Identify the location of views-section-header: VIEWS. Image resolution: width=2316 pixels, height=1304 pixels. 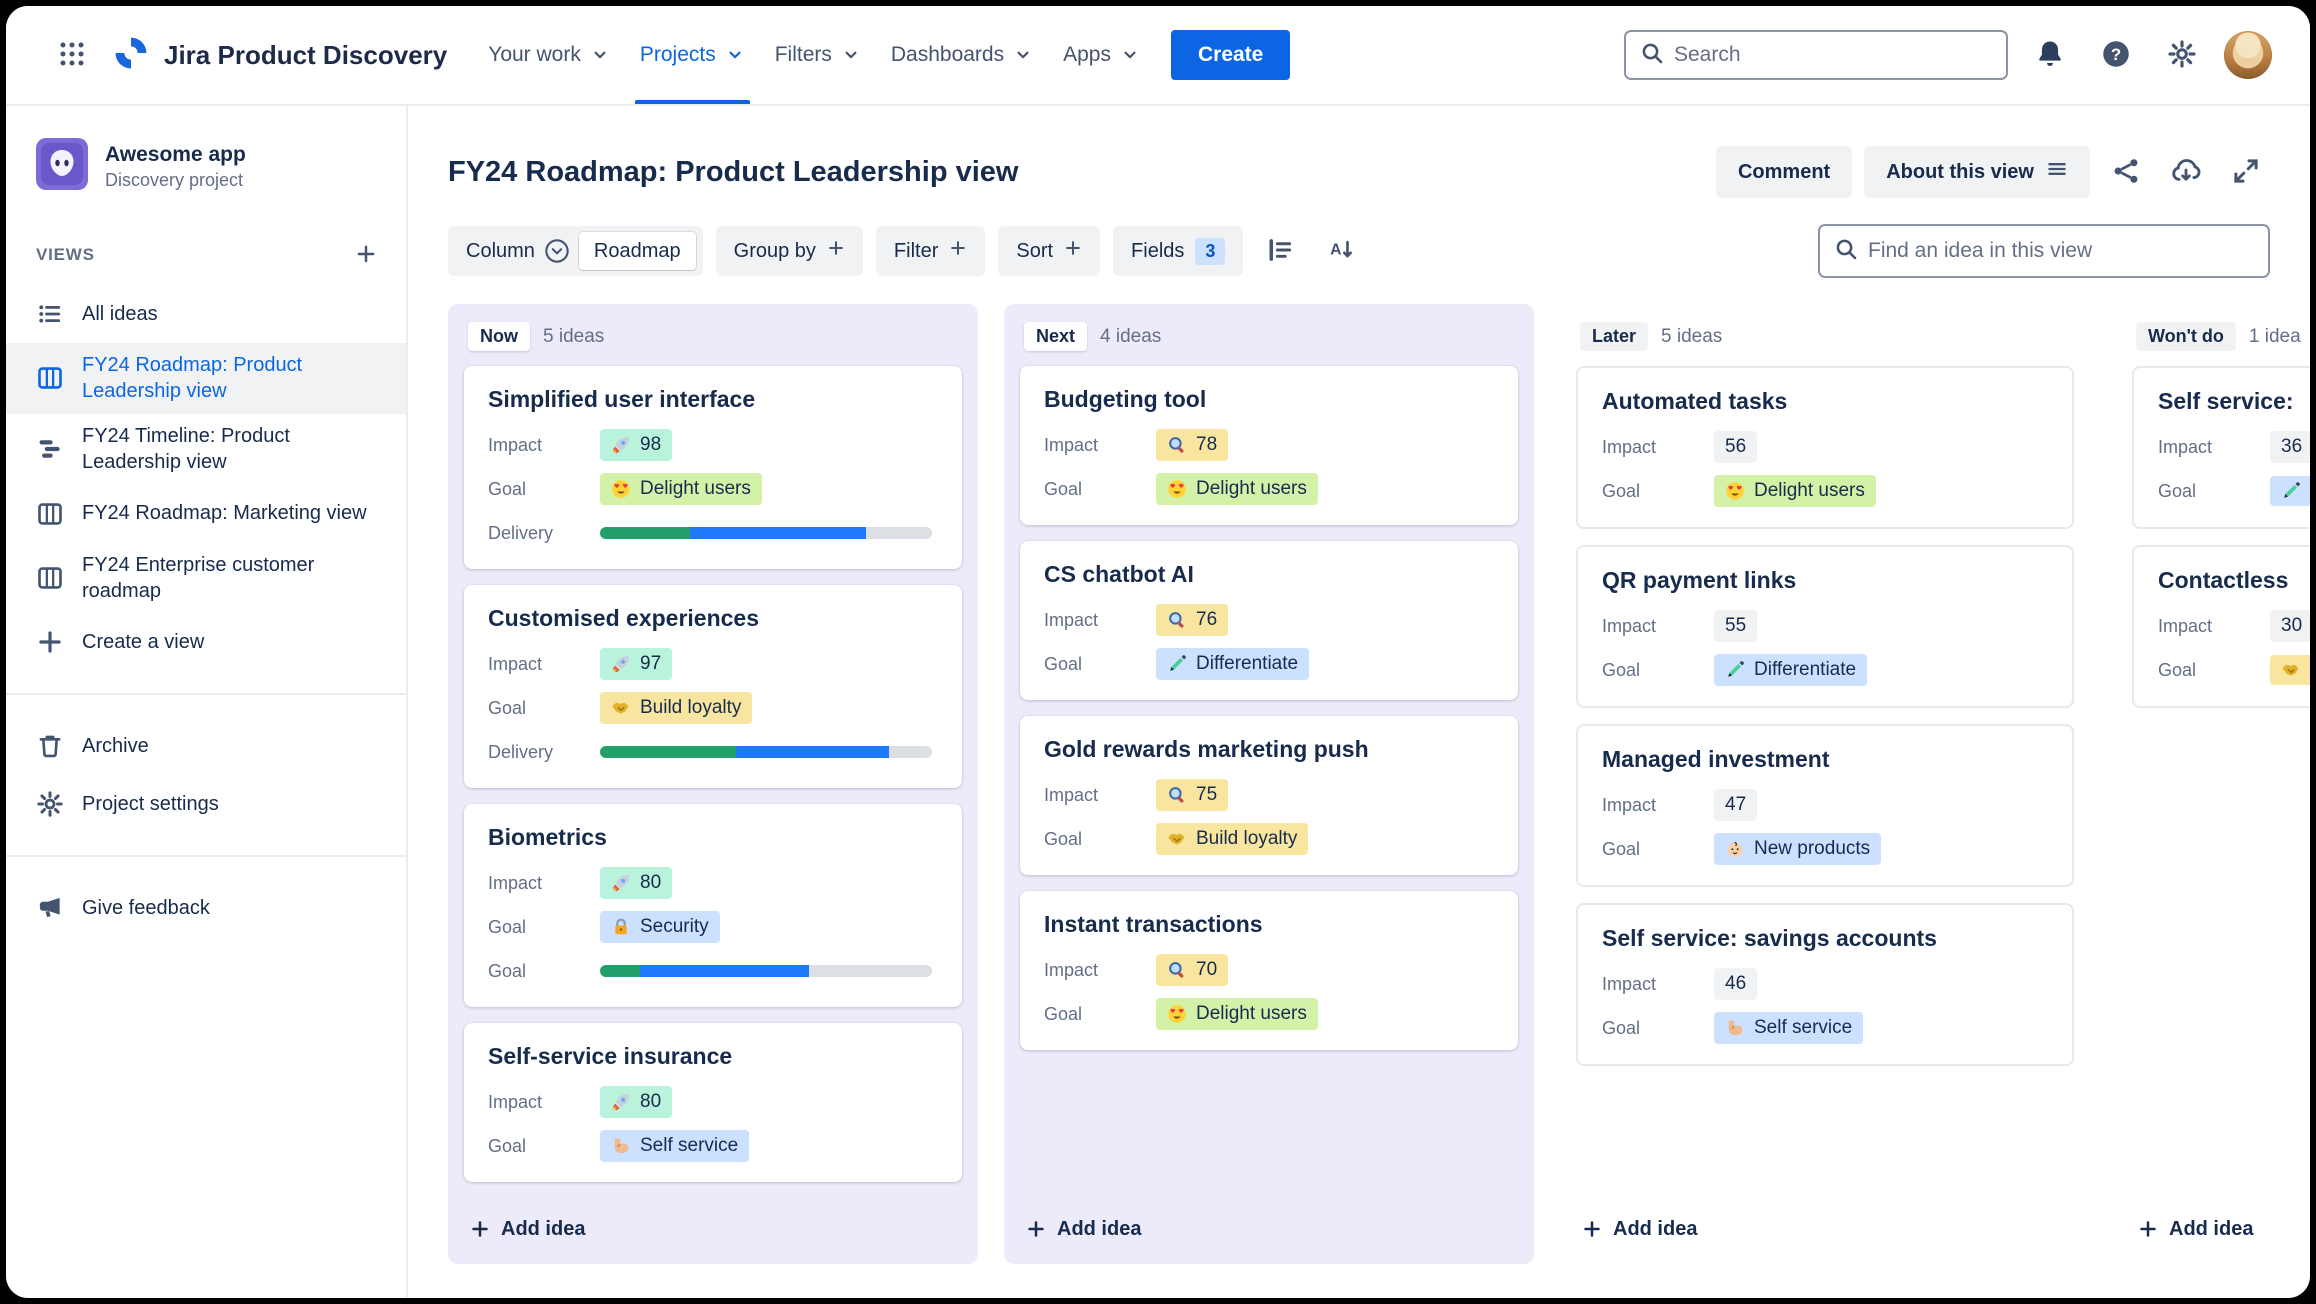
(210, 255).